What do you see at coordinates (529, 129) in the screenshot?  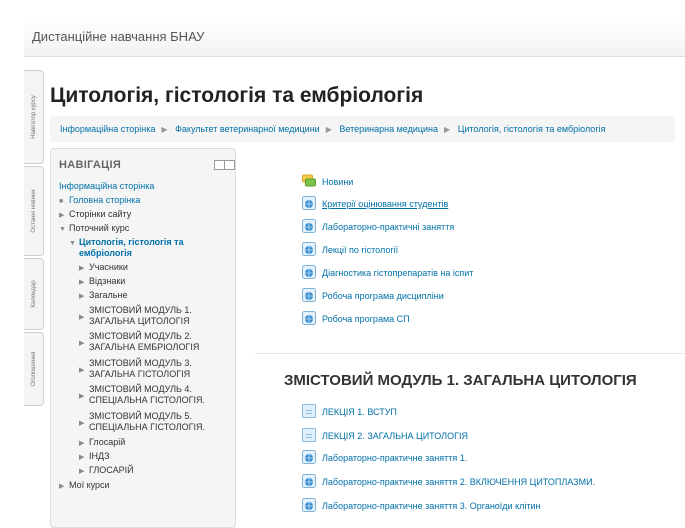 I see `breadcrumb-item: Цитологія, гістологія та ембріологія` at bounding box center [529, 129].